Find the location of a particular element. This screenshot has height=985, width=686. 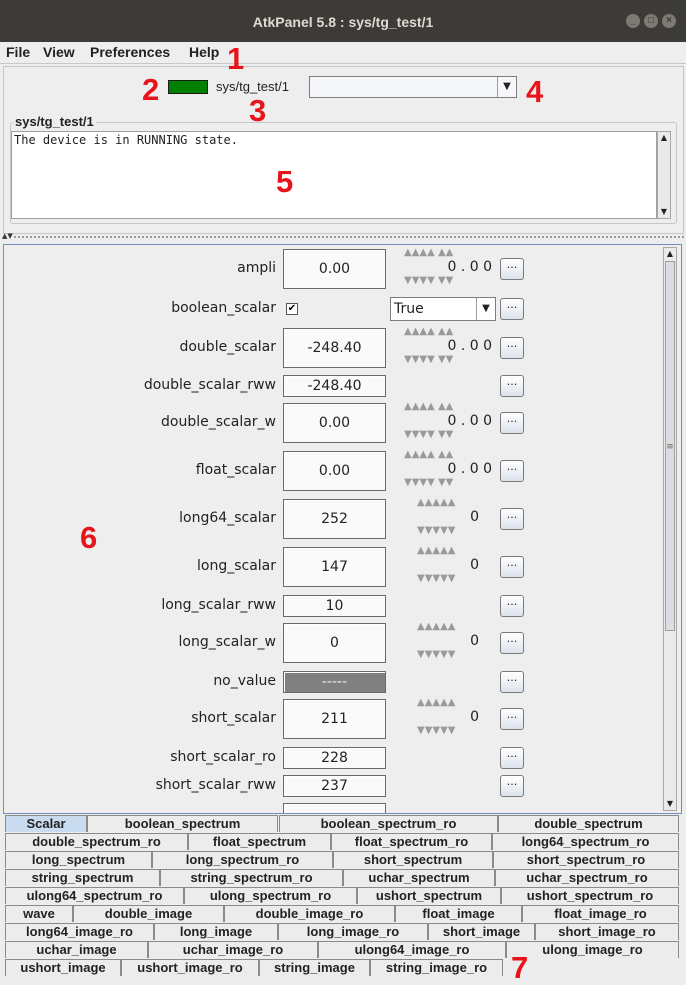

tab-string-image: string_image is located at coordinates (314, 967).